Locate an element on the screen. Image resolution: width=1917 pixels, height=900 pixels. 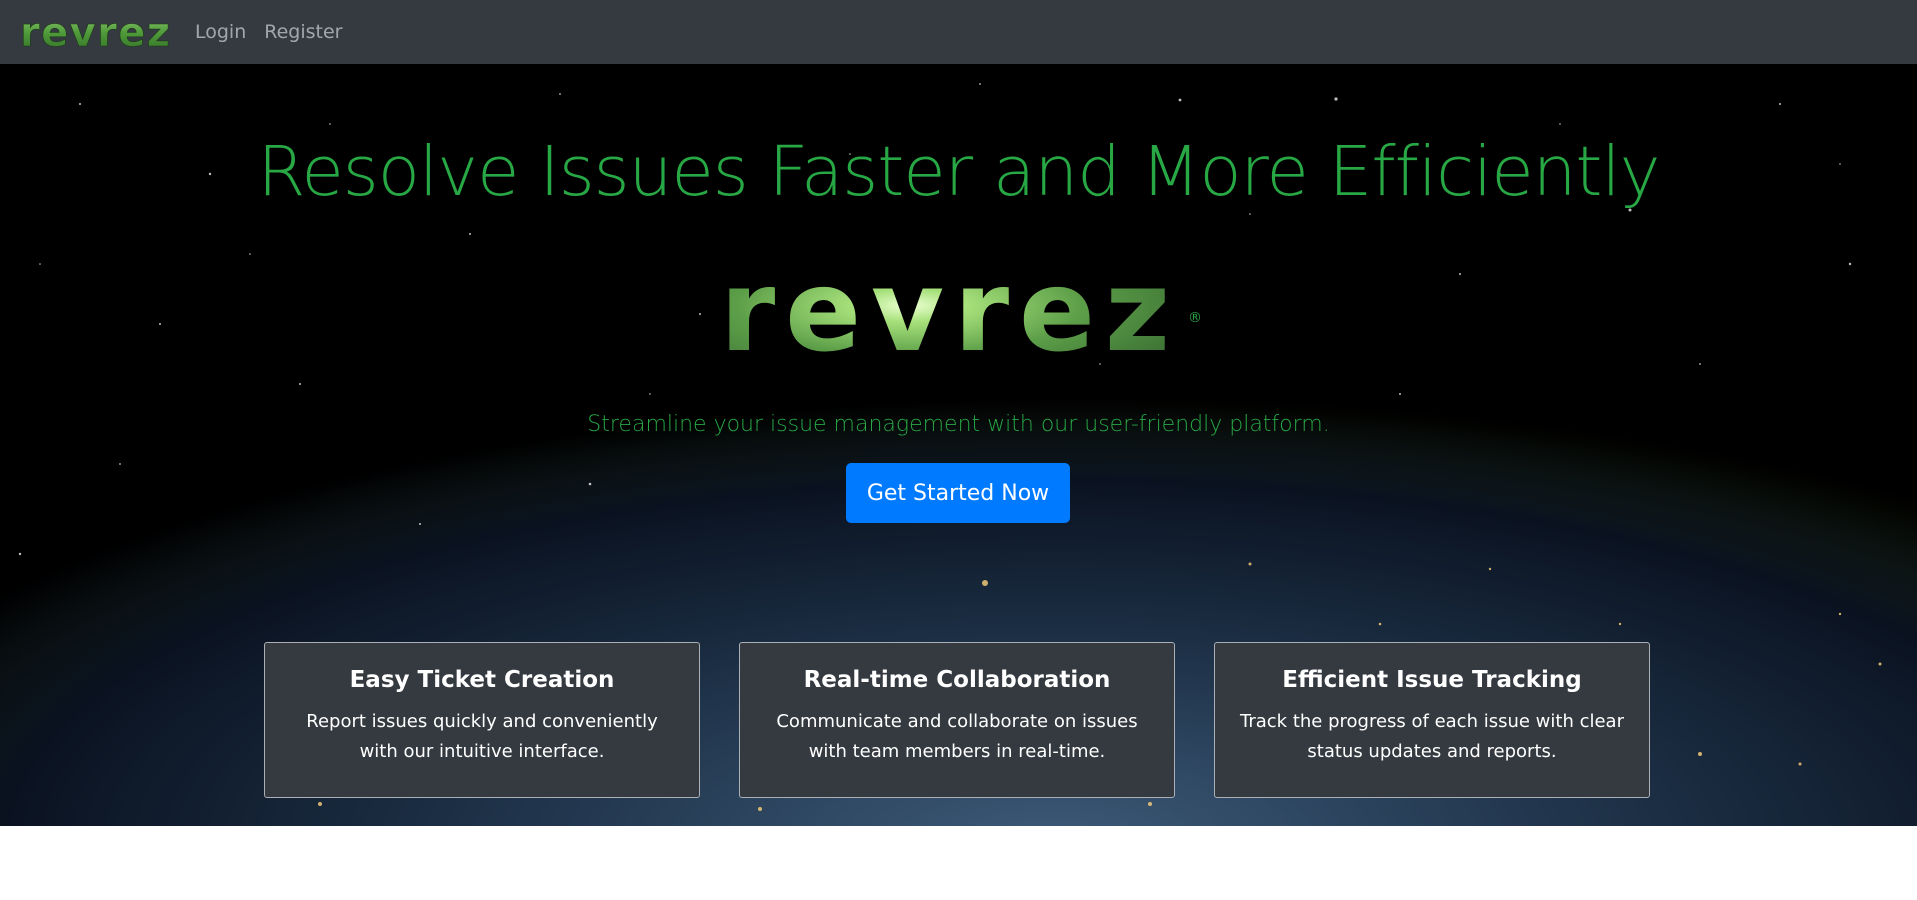
hero-logo: revrez ® is located at coordinates (965, 312).